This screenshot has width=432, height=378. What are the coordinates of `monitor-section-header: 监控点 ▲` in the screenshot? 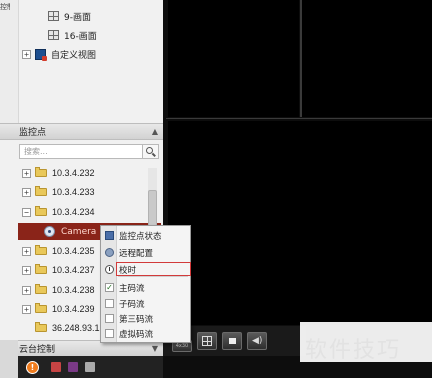 It's located at (81, 131).